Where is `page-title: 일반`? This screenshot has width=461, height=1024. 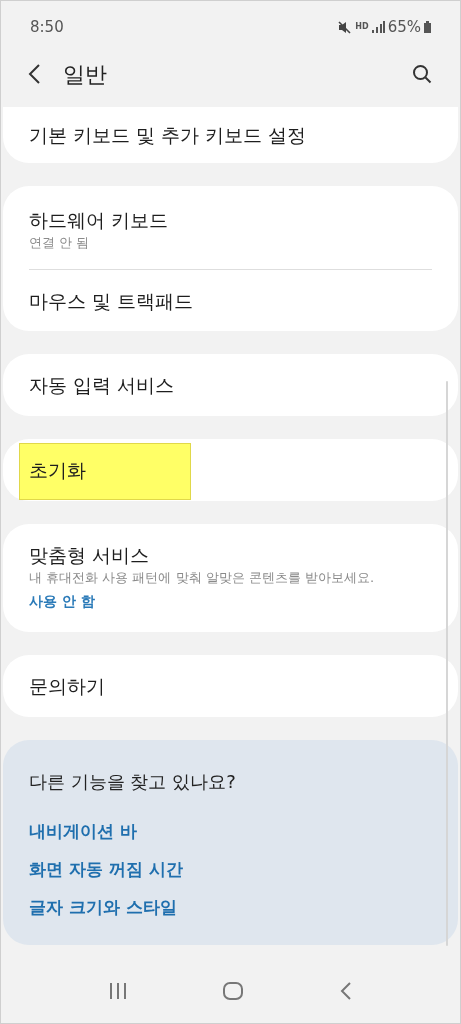 page-title: 일반 is located at coordinates (85, 74).